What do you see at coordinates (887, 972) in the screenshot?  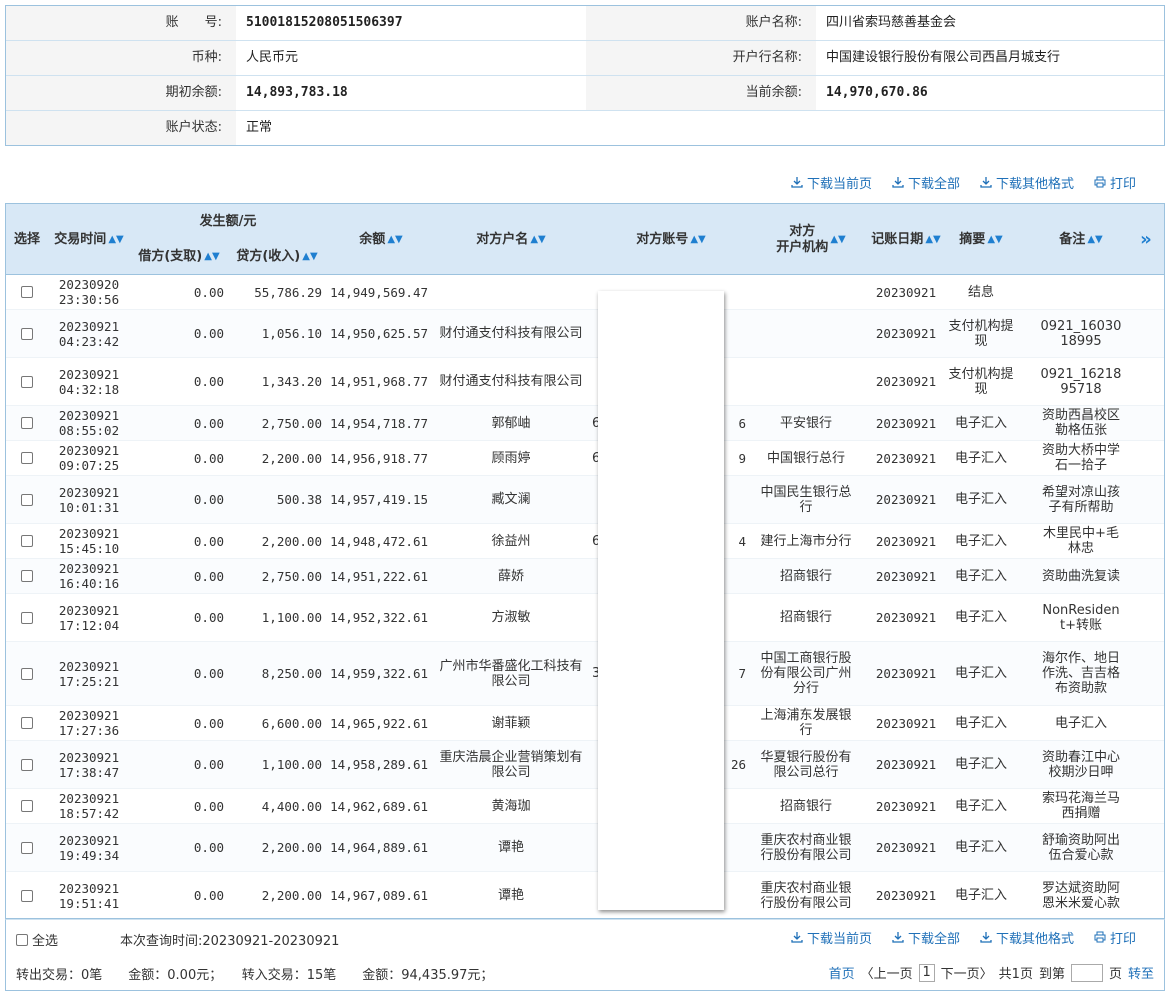 I see `prev-page-link: 〈上一页` at bounding box center [887, 972].